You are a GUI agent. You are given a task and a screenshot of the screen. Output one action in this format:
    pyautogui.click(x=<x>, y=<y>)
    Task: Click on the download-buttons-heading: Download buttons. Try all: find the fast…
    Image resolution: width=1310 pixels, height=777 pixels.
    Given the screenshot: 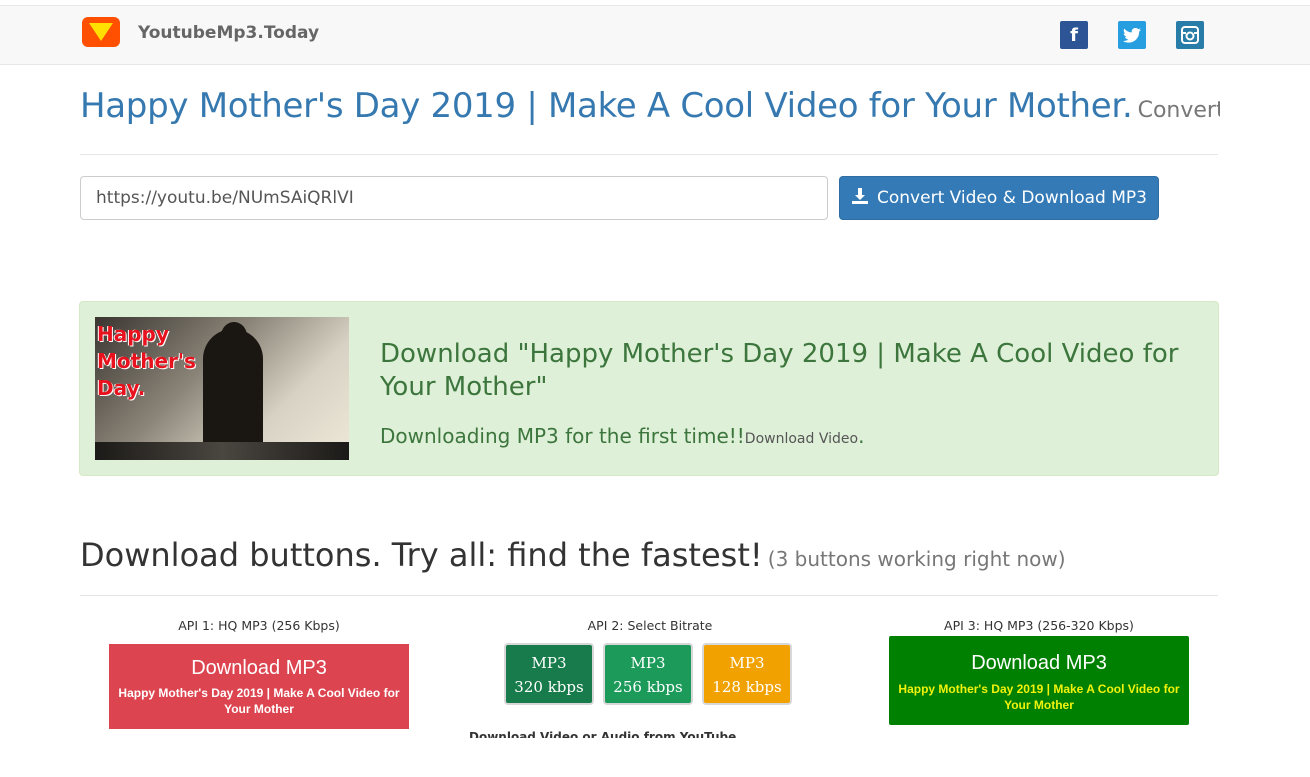 What is the action you would take?
    pyautogui.click(x=573, y=555)
    